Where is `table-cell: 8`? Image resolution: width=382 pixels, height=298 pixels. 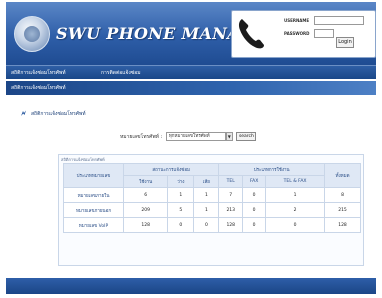 table-cell: 8 is located at coordinates (342, 195).